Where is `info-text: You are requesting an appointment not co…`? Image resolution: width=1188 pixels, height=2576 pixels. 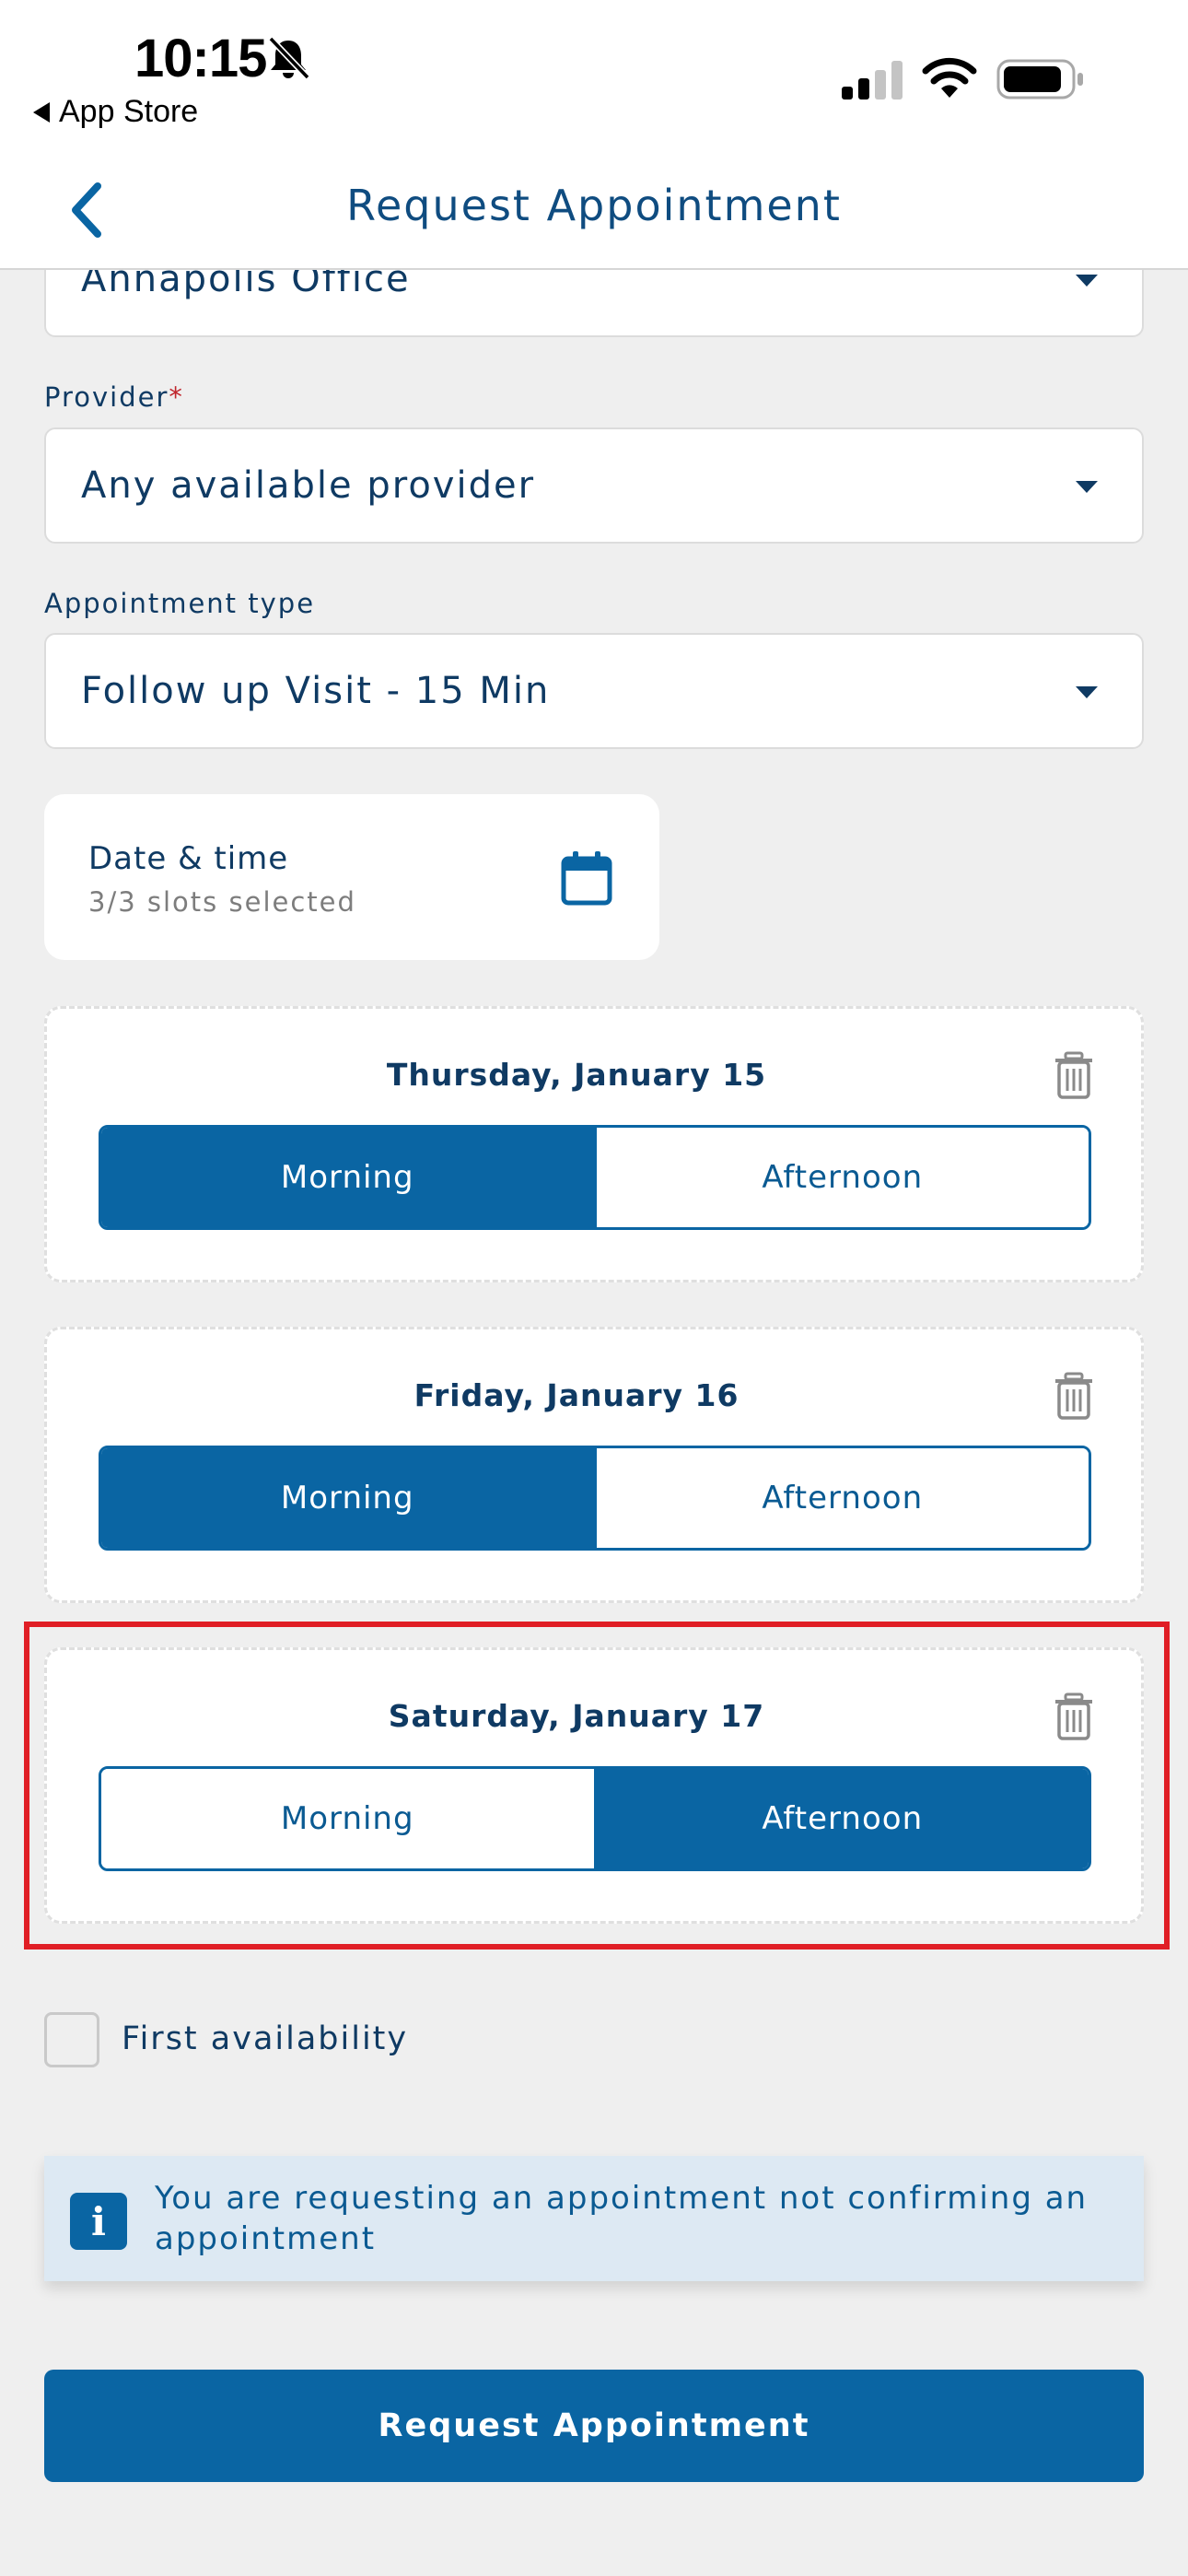 info-text: You are requesting an appointment not co… is located at coordinates (622, 2218).